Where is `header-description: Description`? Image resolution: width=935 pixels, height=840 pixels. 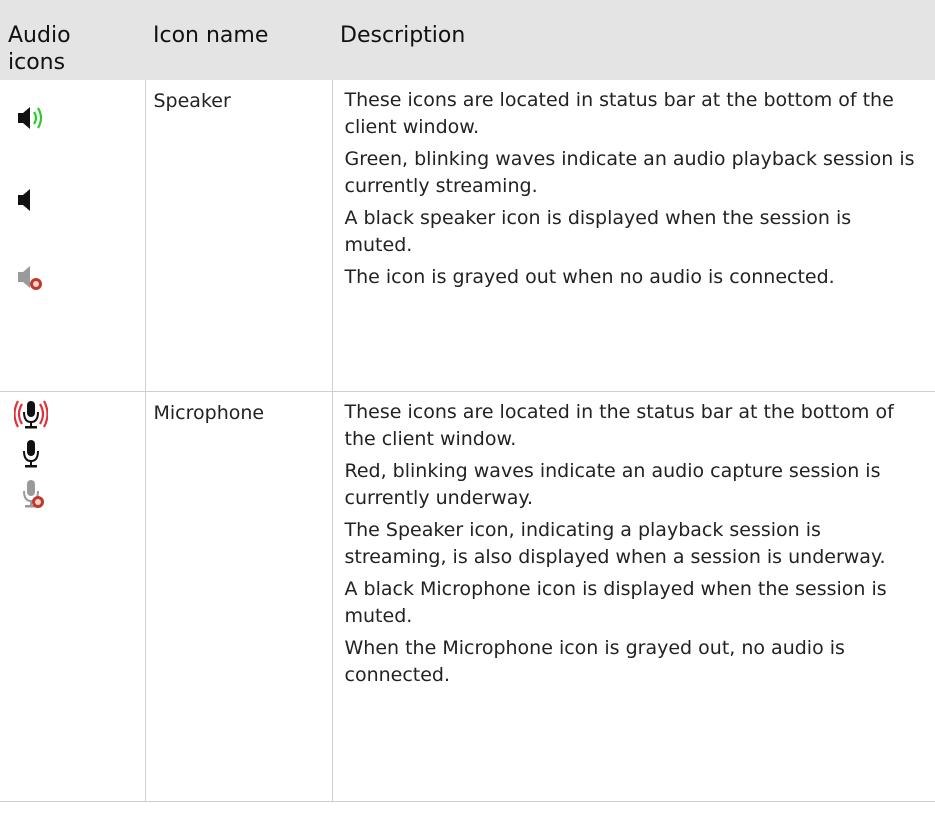
header-description: Description is located at coordinates (633, 40).